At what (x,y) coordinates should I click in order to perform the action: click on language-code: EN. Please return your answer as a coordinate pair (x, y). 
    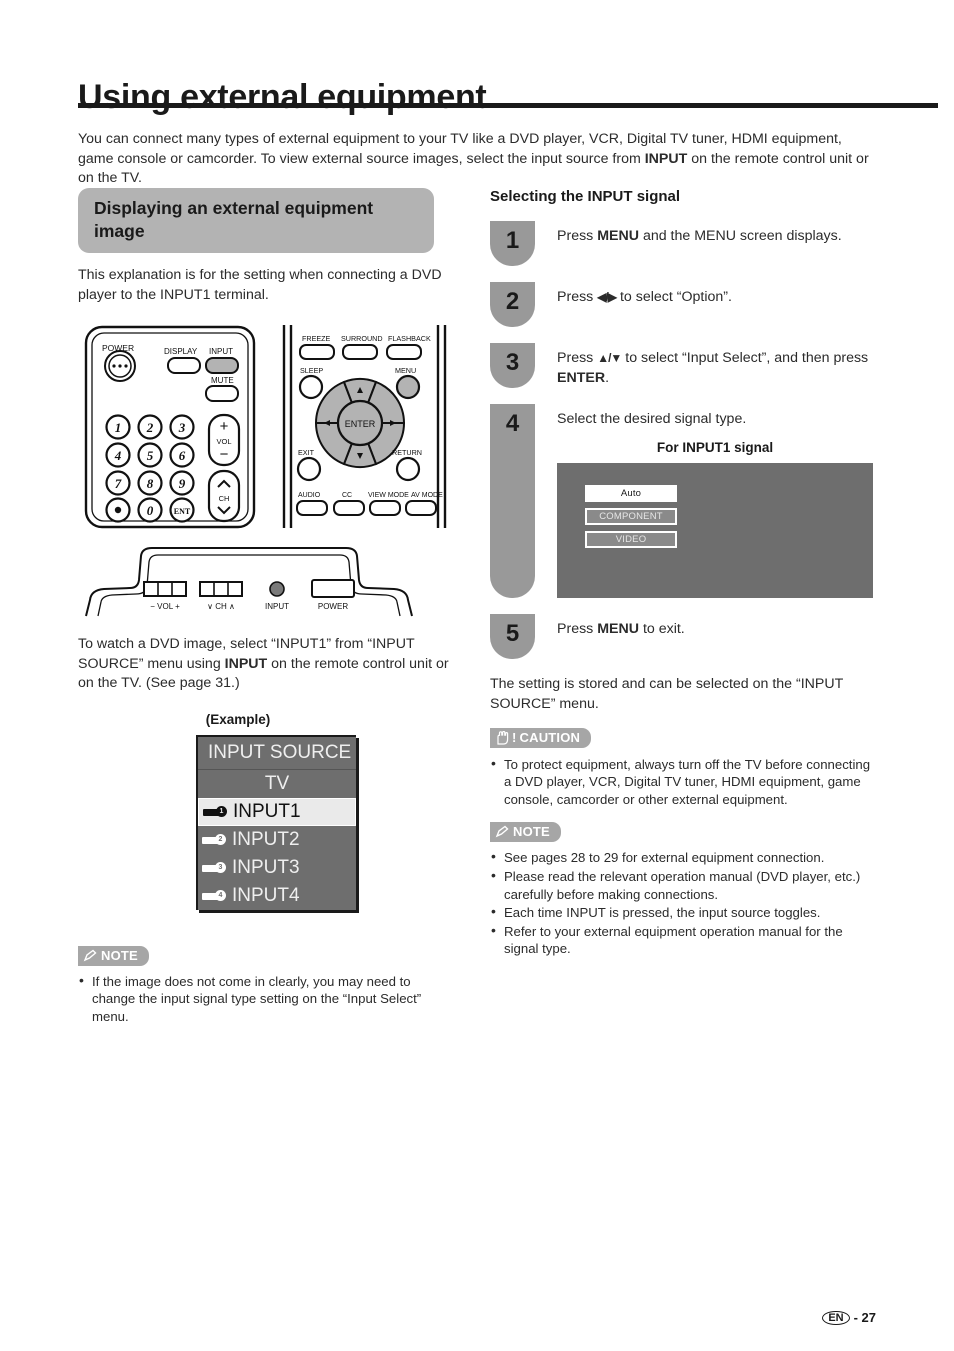
    Looking at the image, I should click on (836, 1317).